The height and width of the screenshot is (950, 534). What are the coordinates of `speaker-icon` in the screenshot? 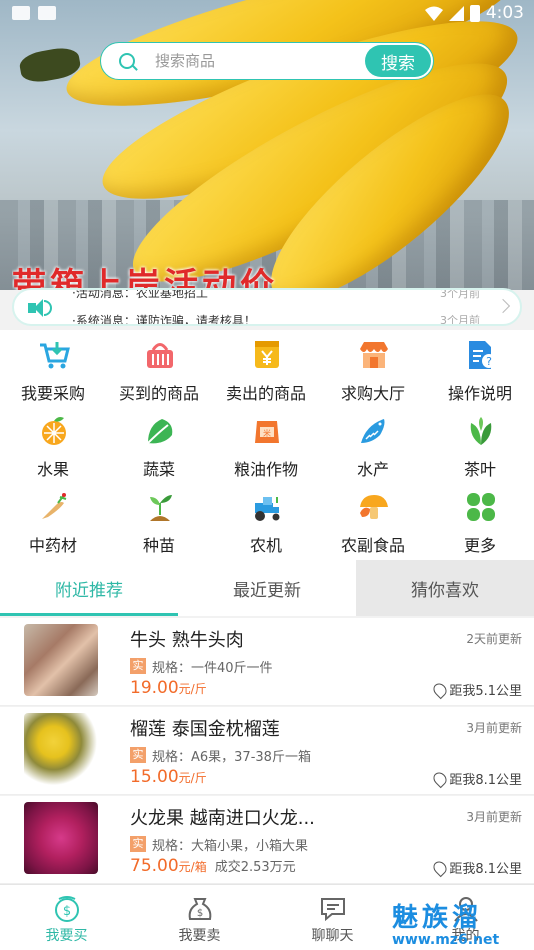 It's located at (41, 308).